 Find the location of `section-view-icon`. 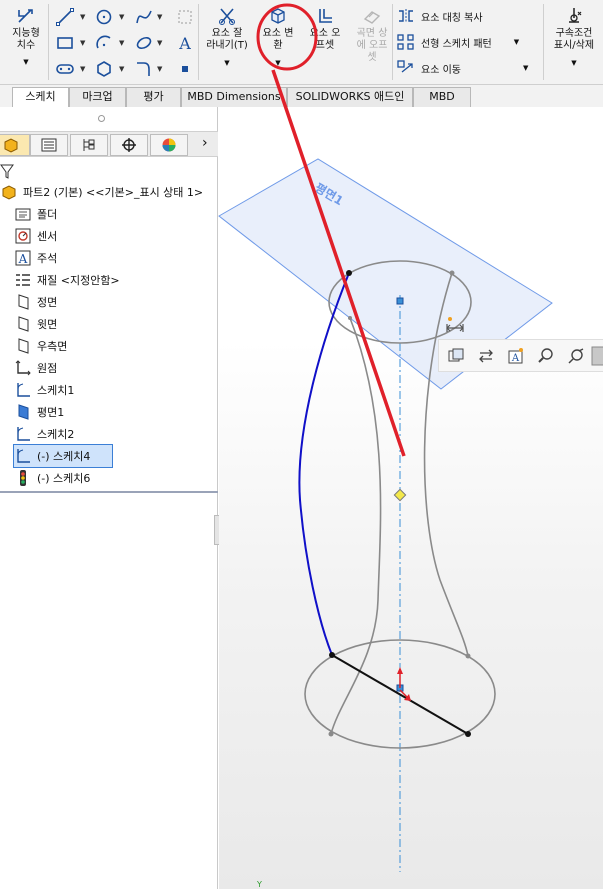

section-view-icon is located at coordinates (597, 356).